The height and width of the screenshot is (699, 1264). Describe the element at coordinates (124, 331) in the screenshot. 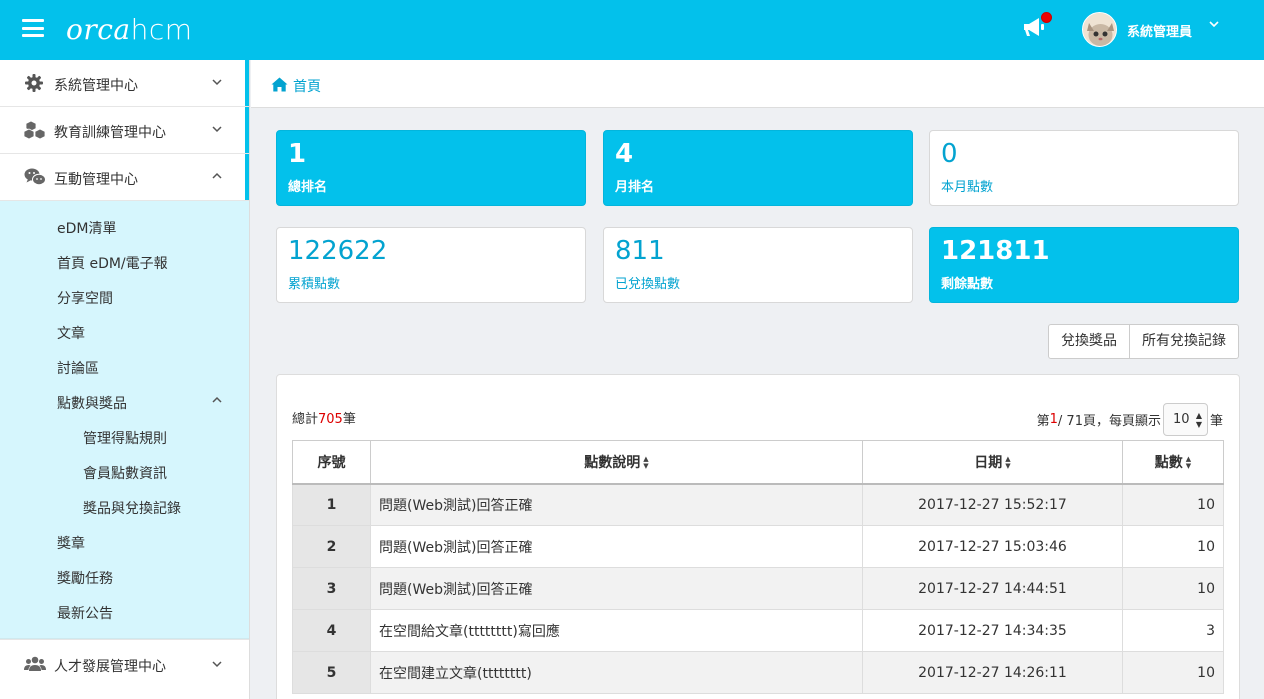

I see `sidebar-item-articles: 文章` at that location.